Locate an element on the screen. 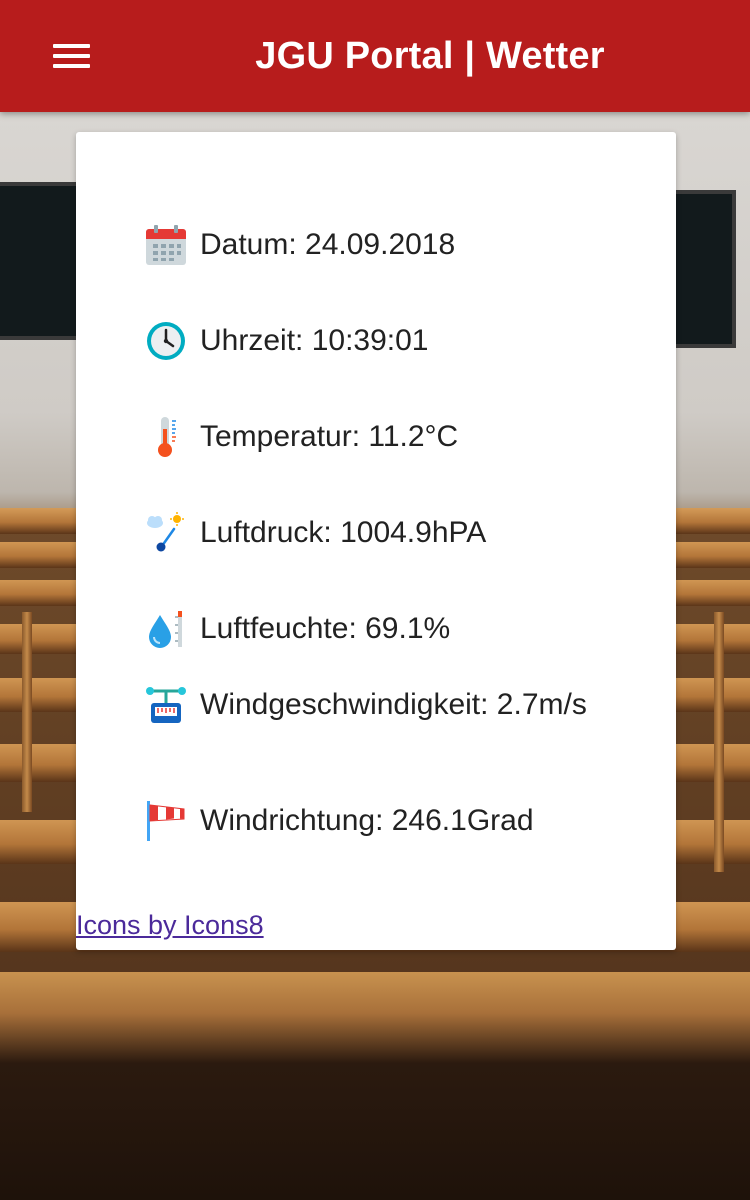  weather-row-wind-speed: Windgeschwindigkeit: 2.7m/s is located at coordinates (394, 705).